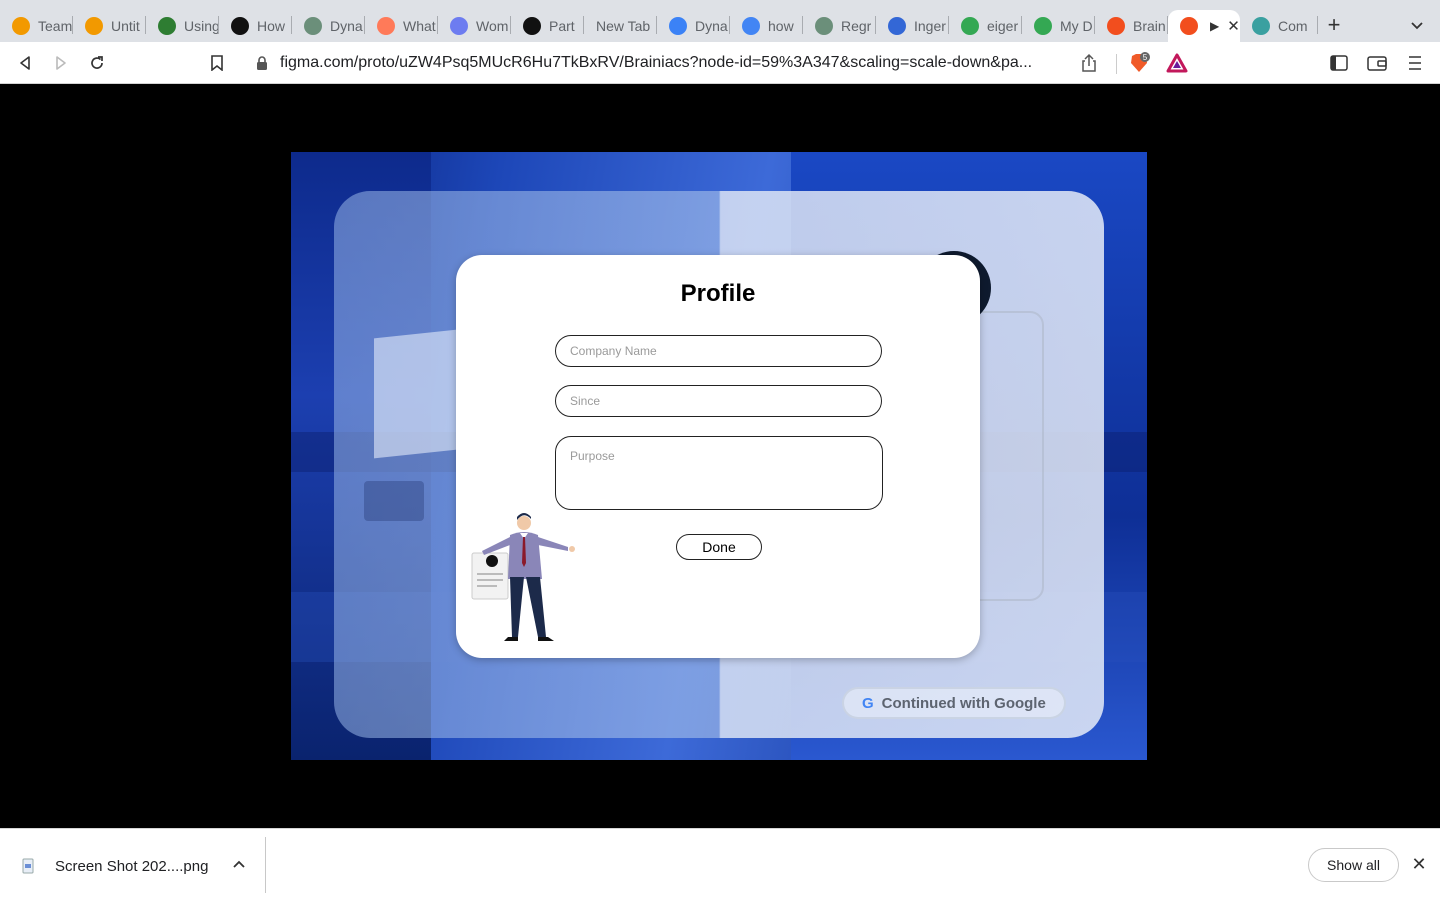  What do you see at coordinates (386, 26) in the screenshot?
I see `hubspot-icon` at bounding box center [386, 26].